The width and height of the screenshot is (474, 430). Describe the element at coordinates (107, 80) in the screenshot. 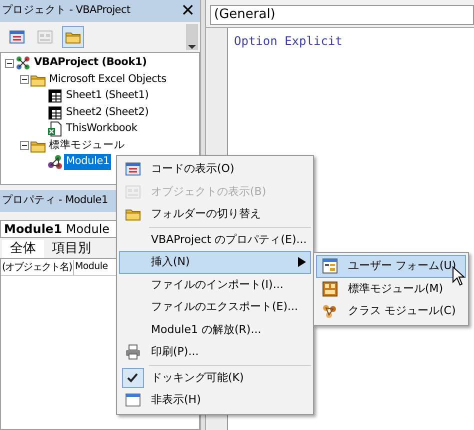

I see `tree-item: Microsoft Excel Objects` at that location.